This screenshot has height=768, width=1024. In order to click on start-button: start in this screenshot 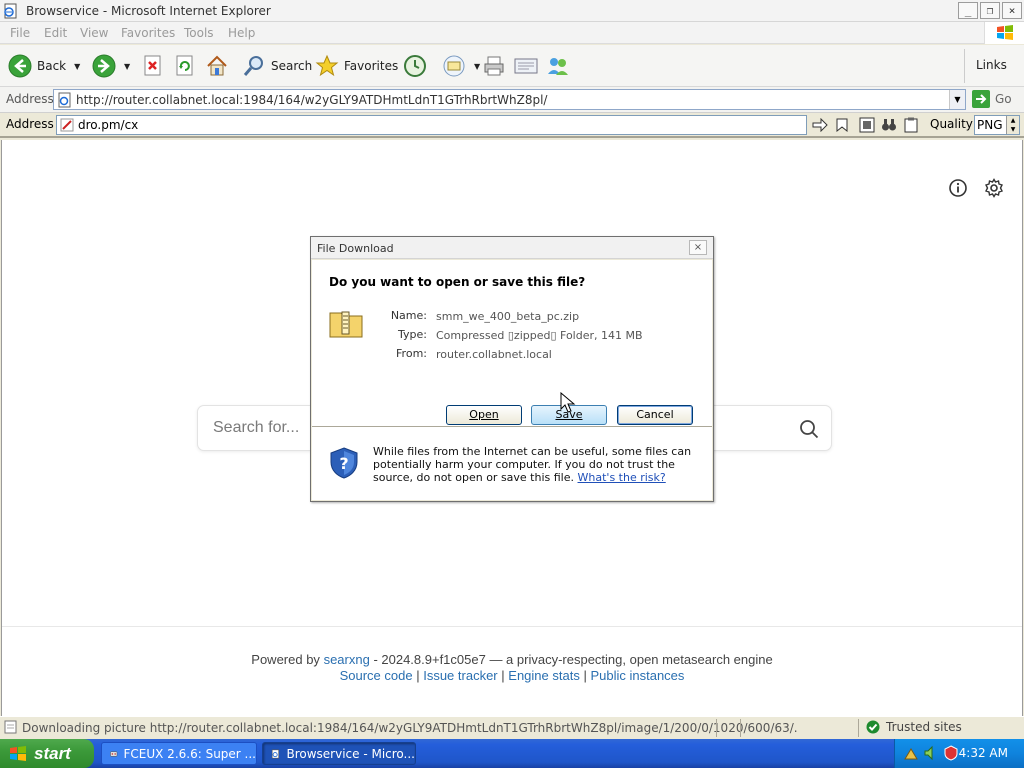, I will do `click(47, 753)`.